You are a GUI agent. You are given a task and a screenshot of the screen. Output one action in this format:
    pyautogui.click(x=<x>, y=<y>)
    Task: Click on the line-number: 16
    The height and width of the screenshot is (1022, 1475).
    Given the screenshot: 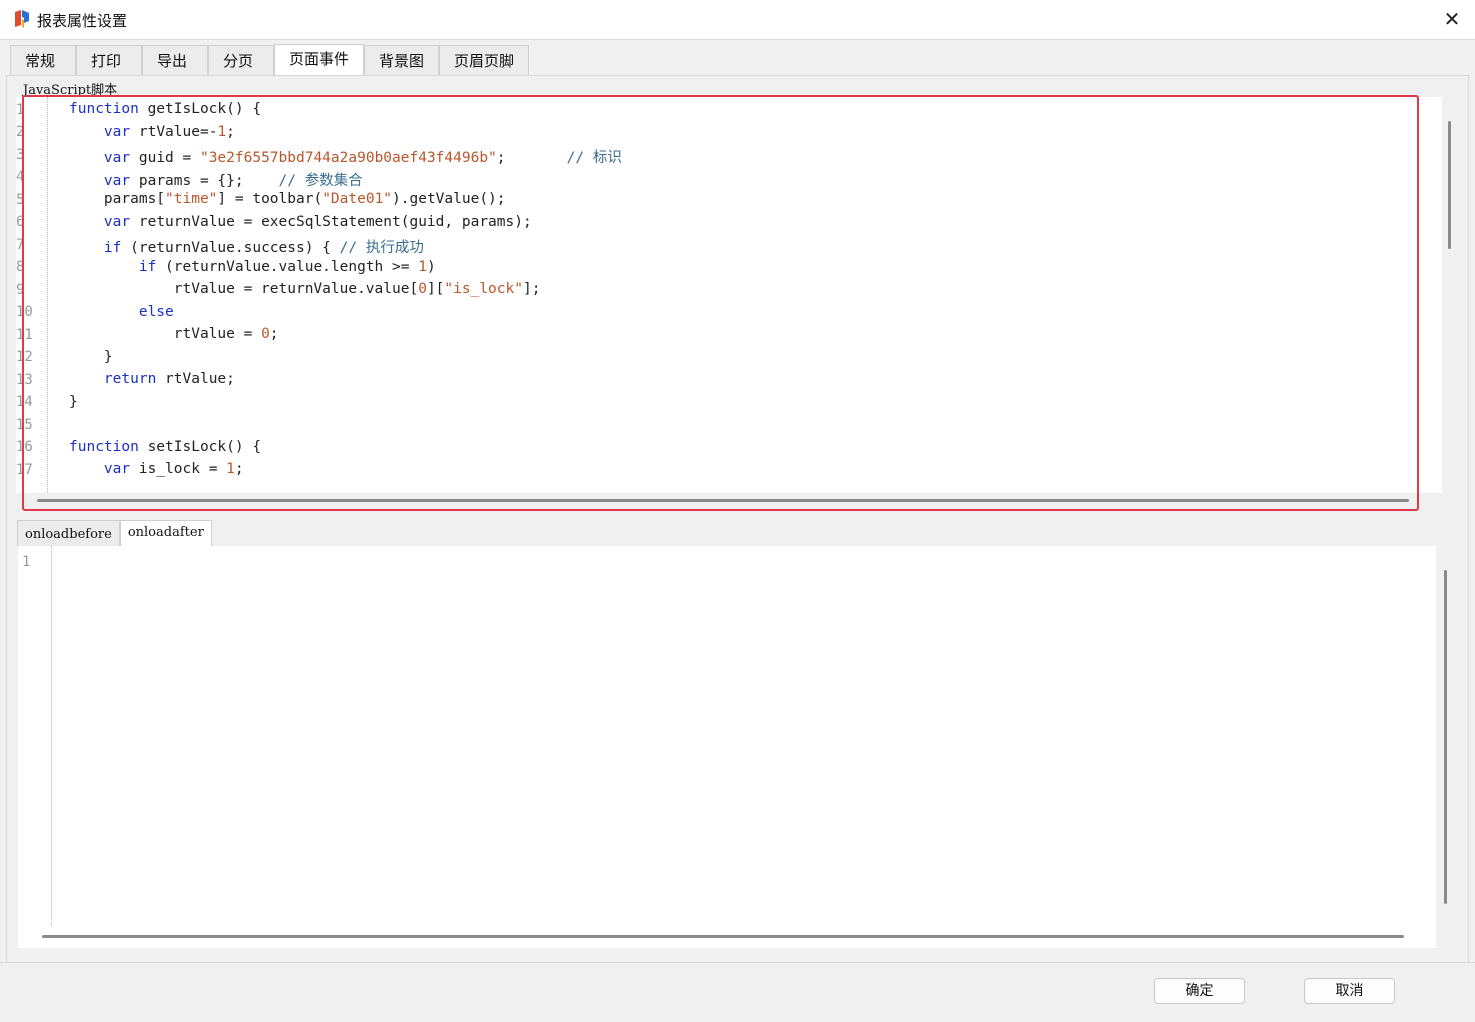 What is the action you would take?
    pyautogui.click(x=24, y=447)
    